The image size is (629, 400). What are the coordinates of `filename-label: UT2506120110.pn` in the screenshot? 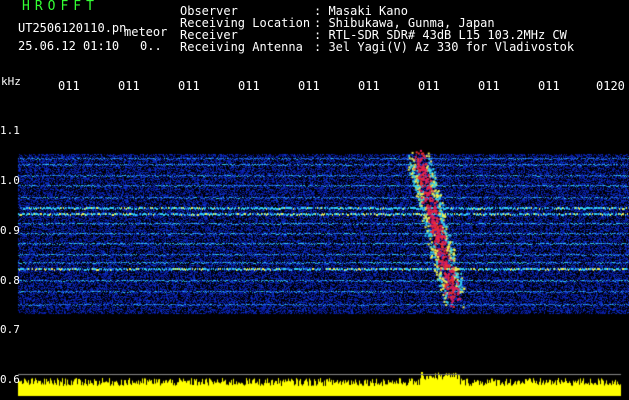 It's located at (72, 28).